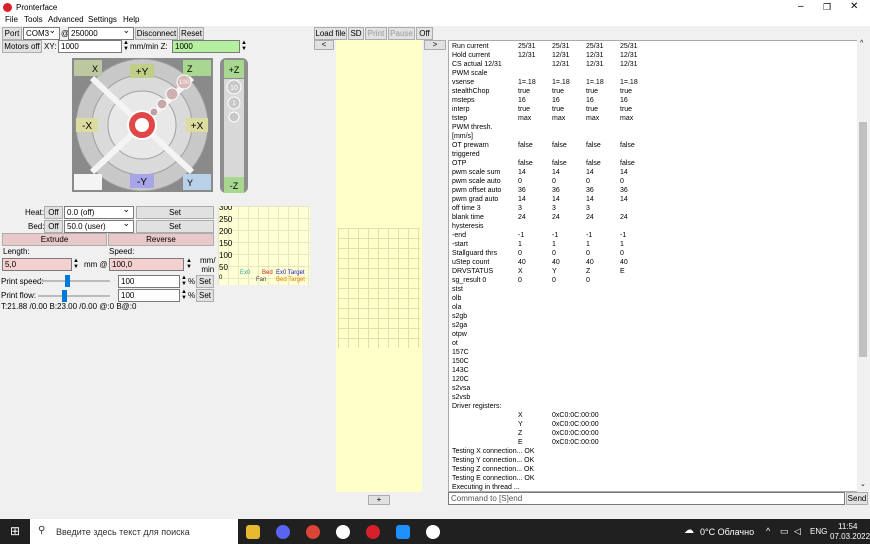  What do you see at coordinates (172, 94) in the screenshot?
I see `step-10-icon` at bounding box center [172, 94].